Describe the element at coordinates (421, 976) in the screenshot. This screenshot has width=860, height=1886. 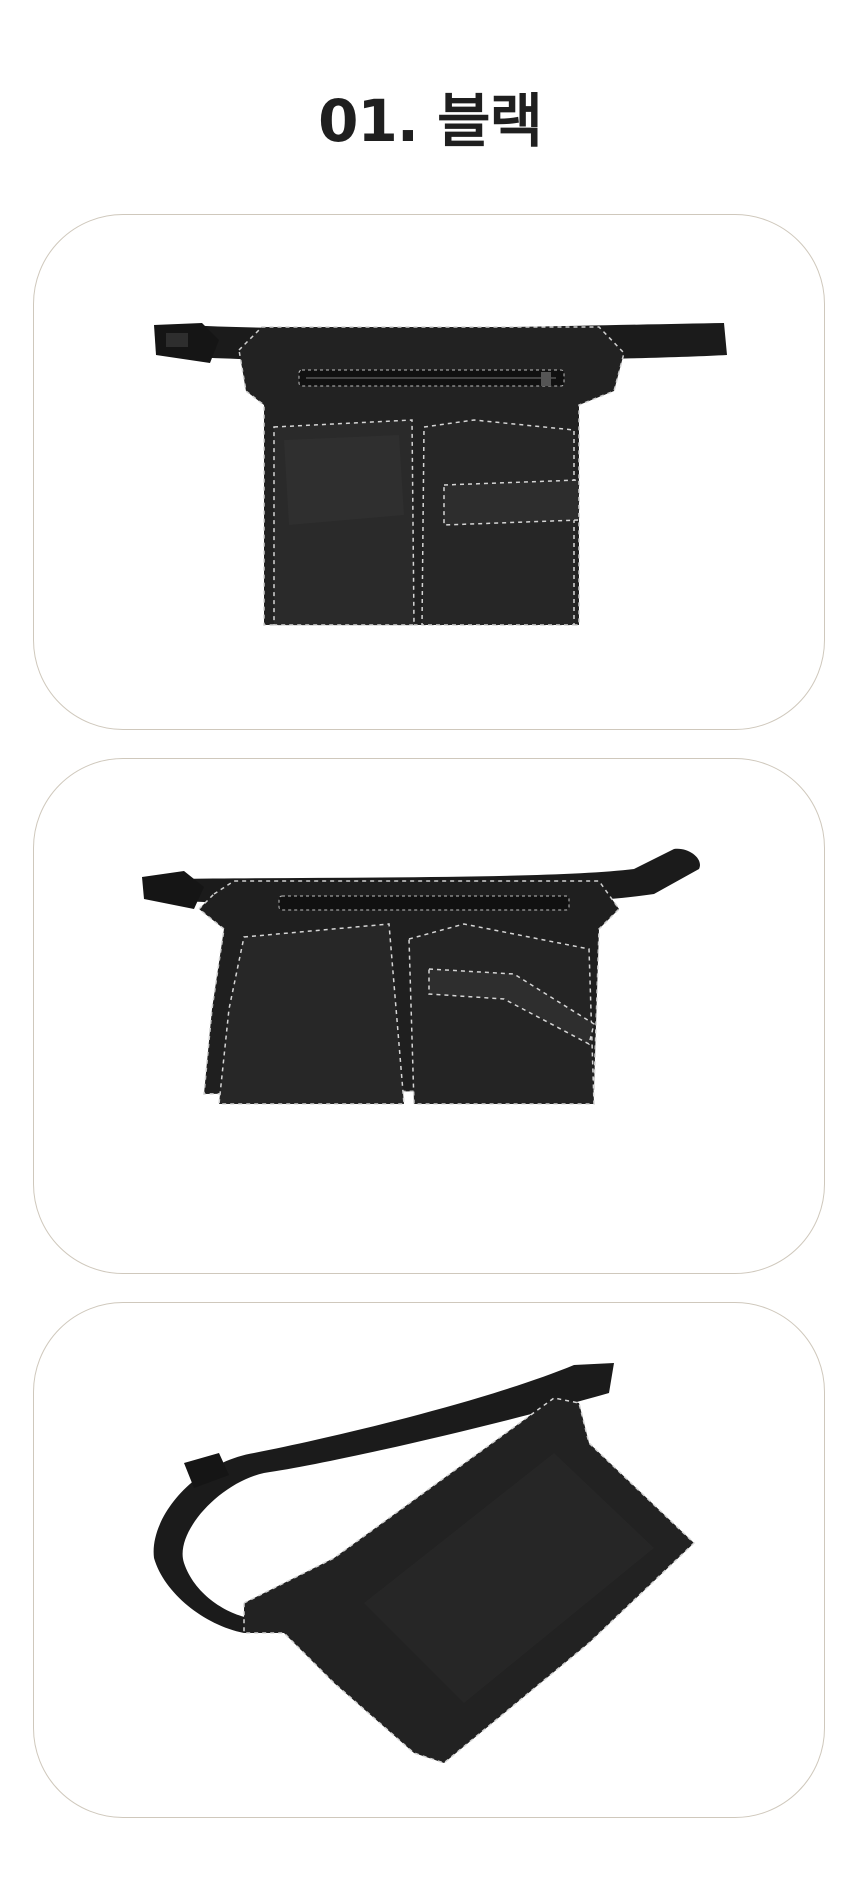
I see `waist-bag-angled-photo` at that location.